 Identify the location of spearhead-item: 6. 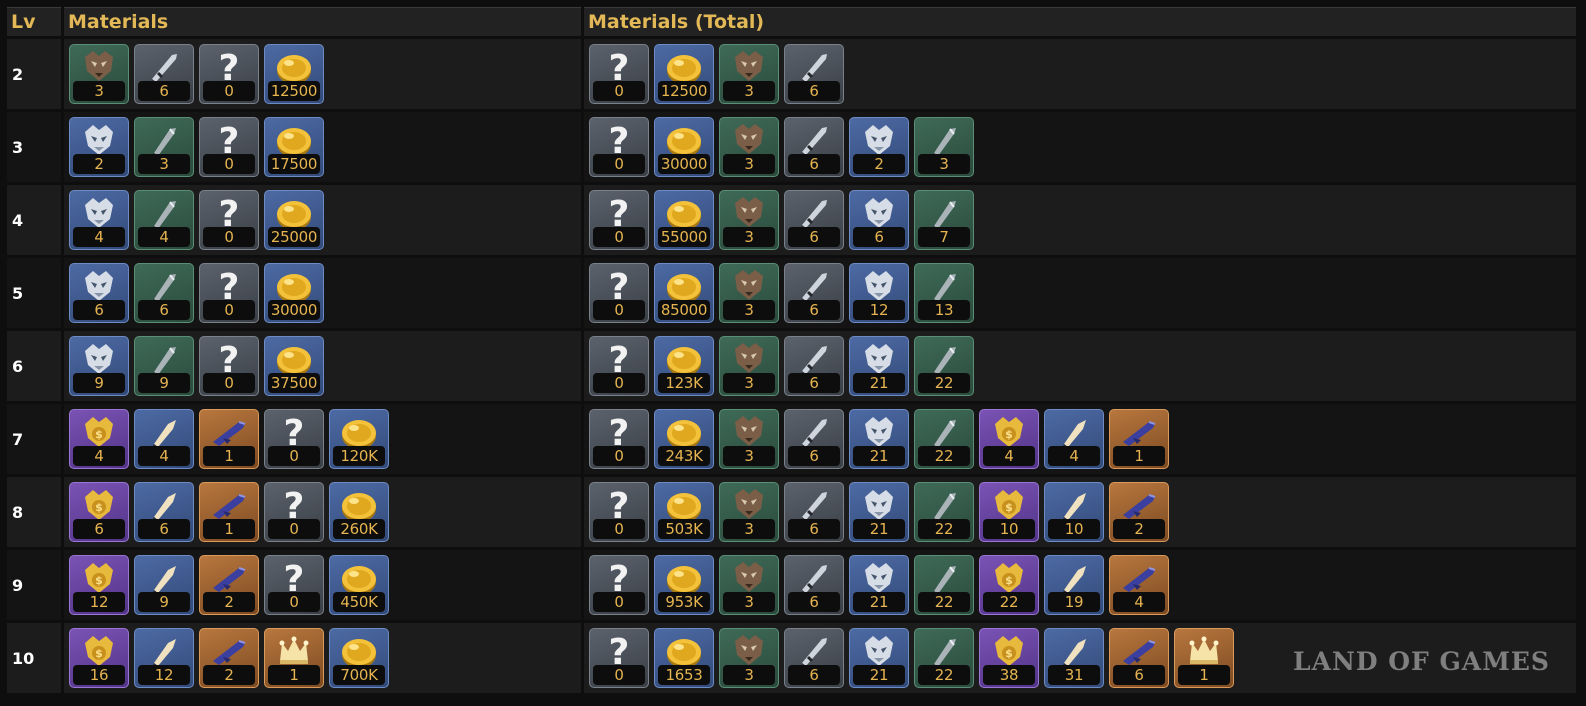
(164, 512).